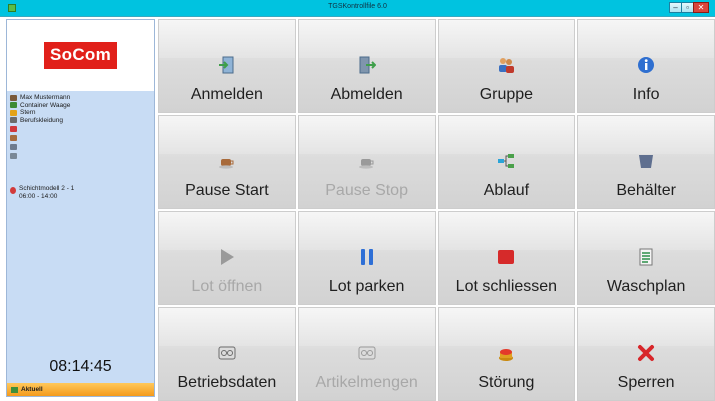 This screenshot has width=715, height=401. I want to click on clothing-icon, so click(13, 120).